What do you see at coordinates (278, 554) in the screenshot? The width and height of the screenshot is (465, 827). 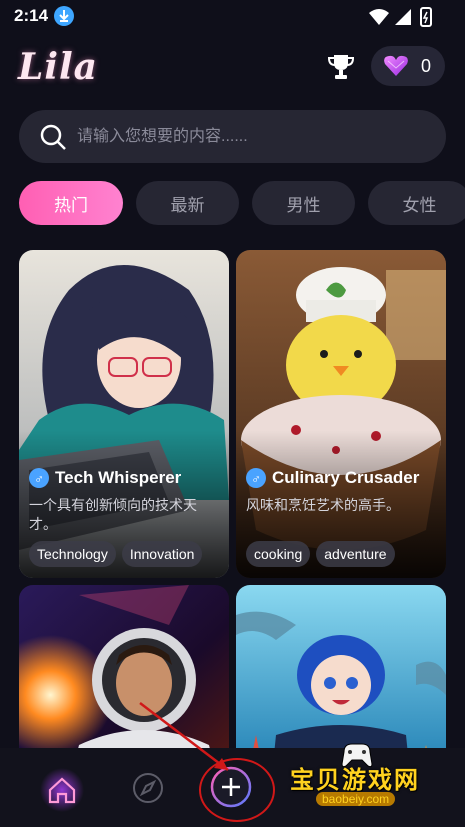 I see `card-tag: cooking` at bounding box center [278, 554].